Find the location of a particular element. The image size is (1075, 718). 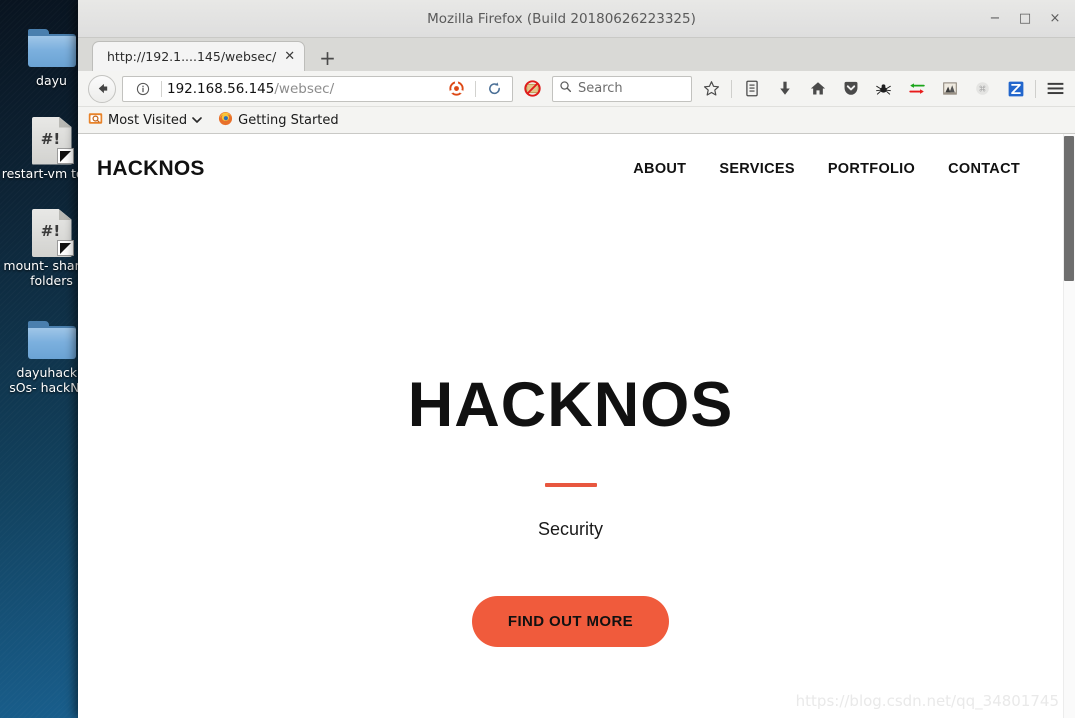

bookmark-star-icon is located at coordinates (711, 89).